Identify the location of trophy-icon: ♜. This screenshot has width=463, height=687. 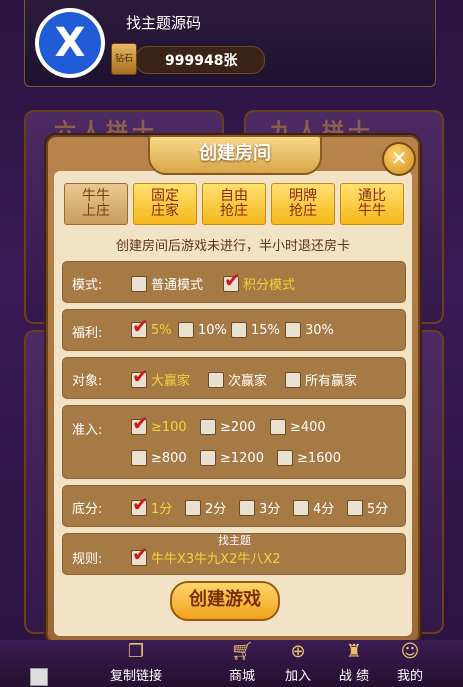
(354, 651).